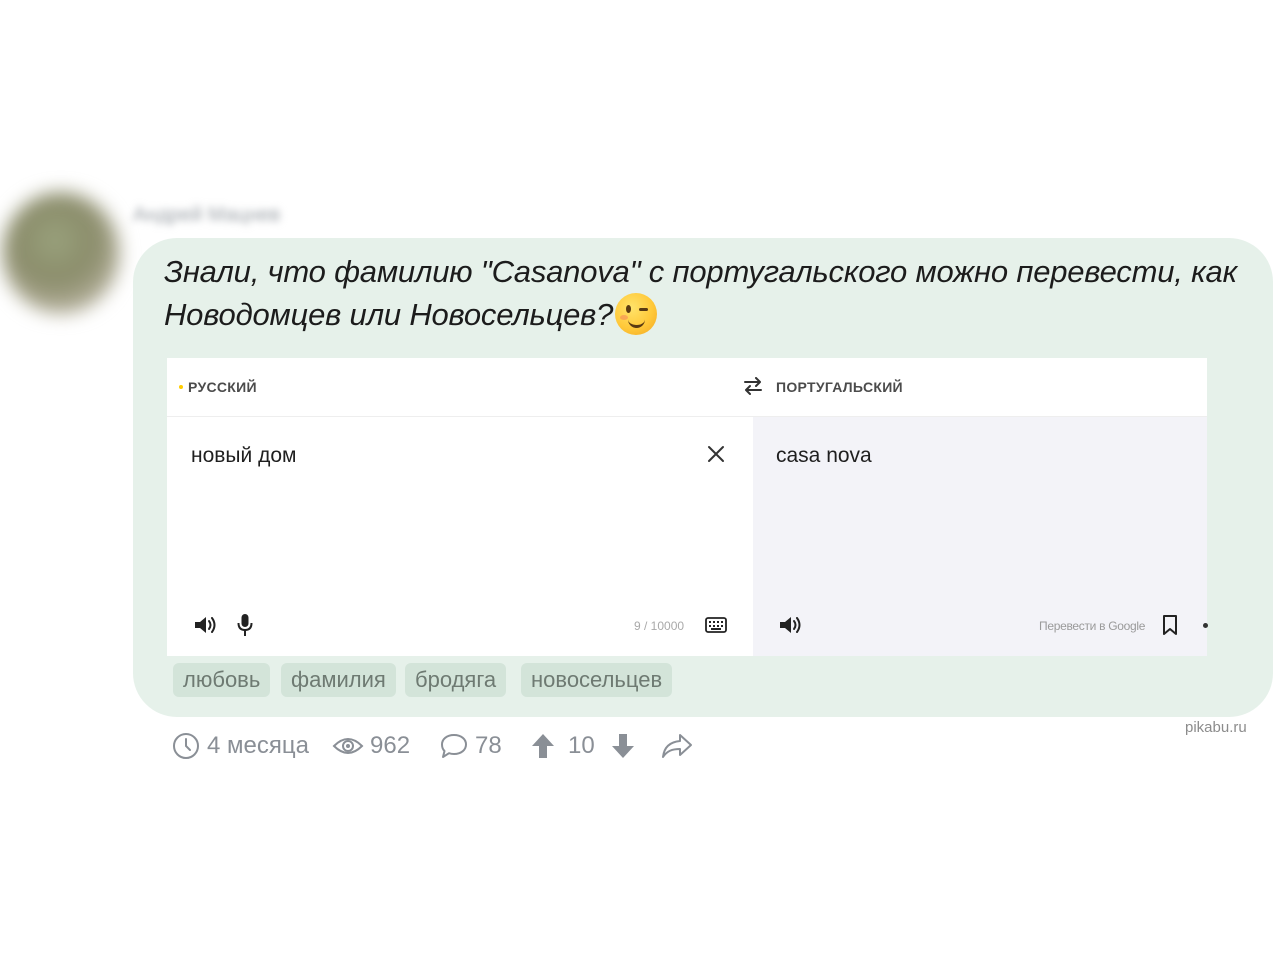 The image size is (1280, 972). I want to click on upvote-button, so click(543, 746).